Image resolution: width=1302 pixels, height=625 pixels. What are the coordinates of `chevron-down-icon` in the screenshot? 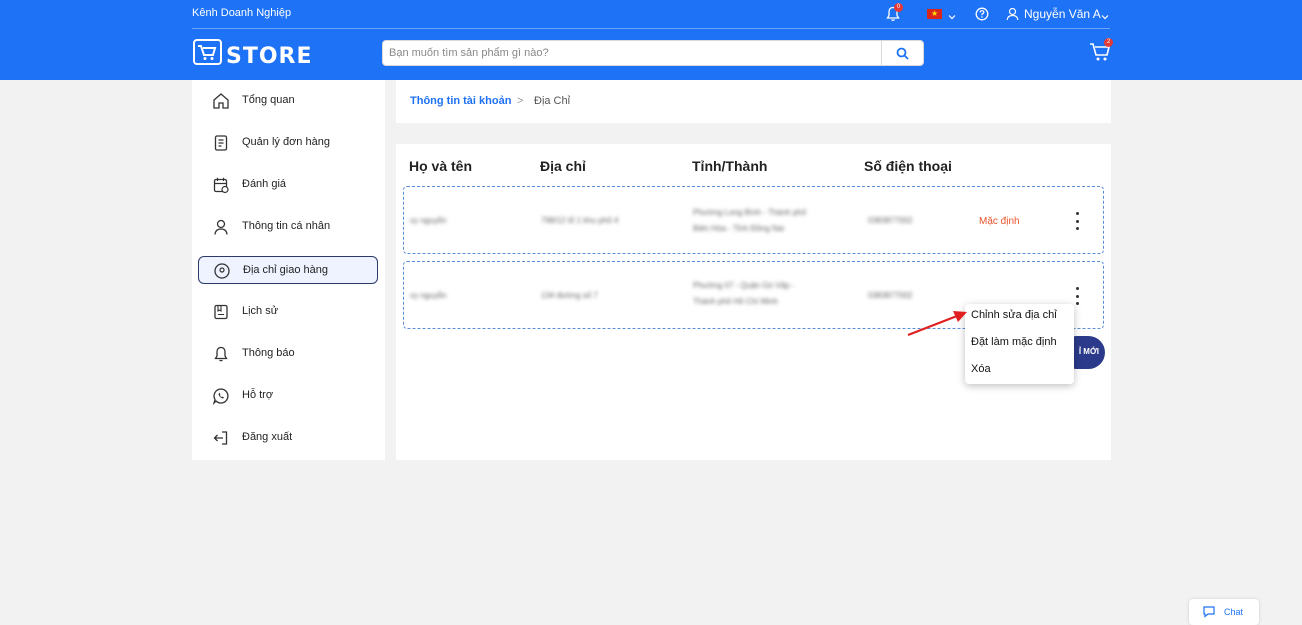 It's located at (952, 17).